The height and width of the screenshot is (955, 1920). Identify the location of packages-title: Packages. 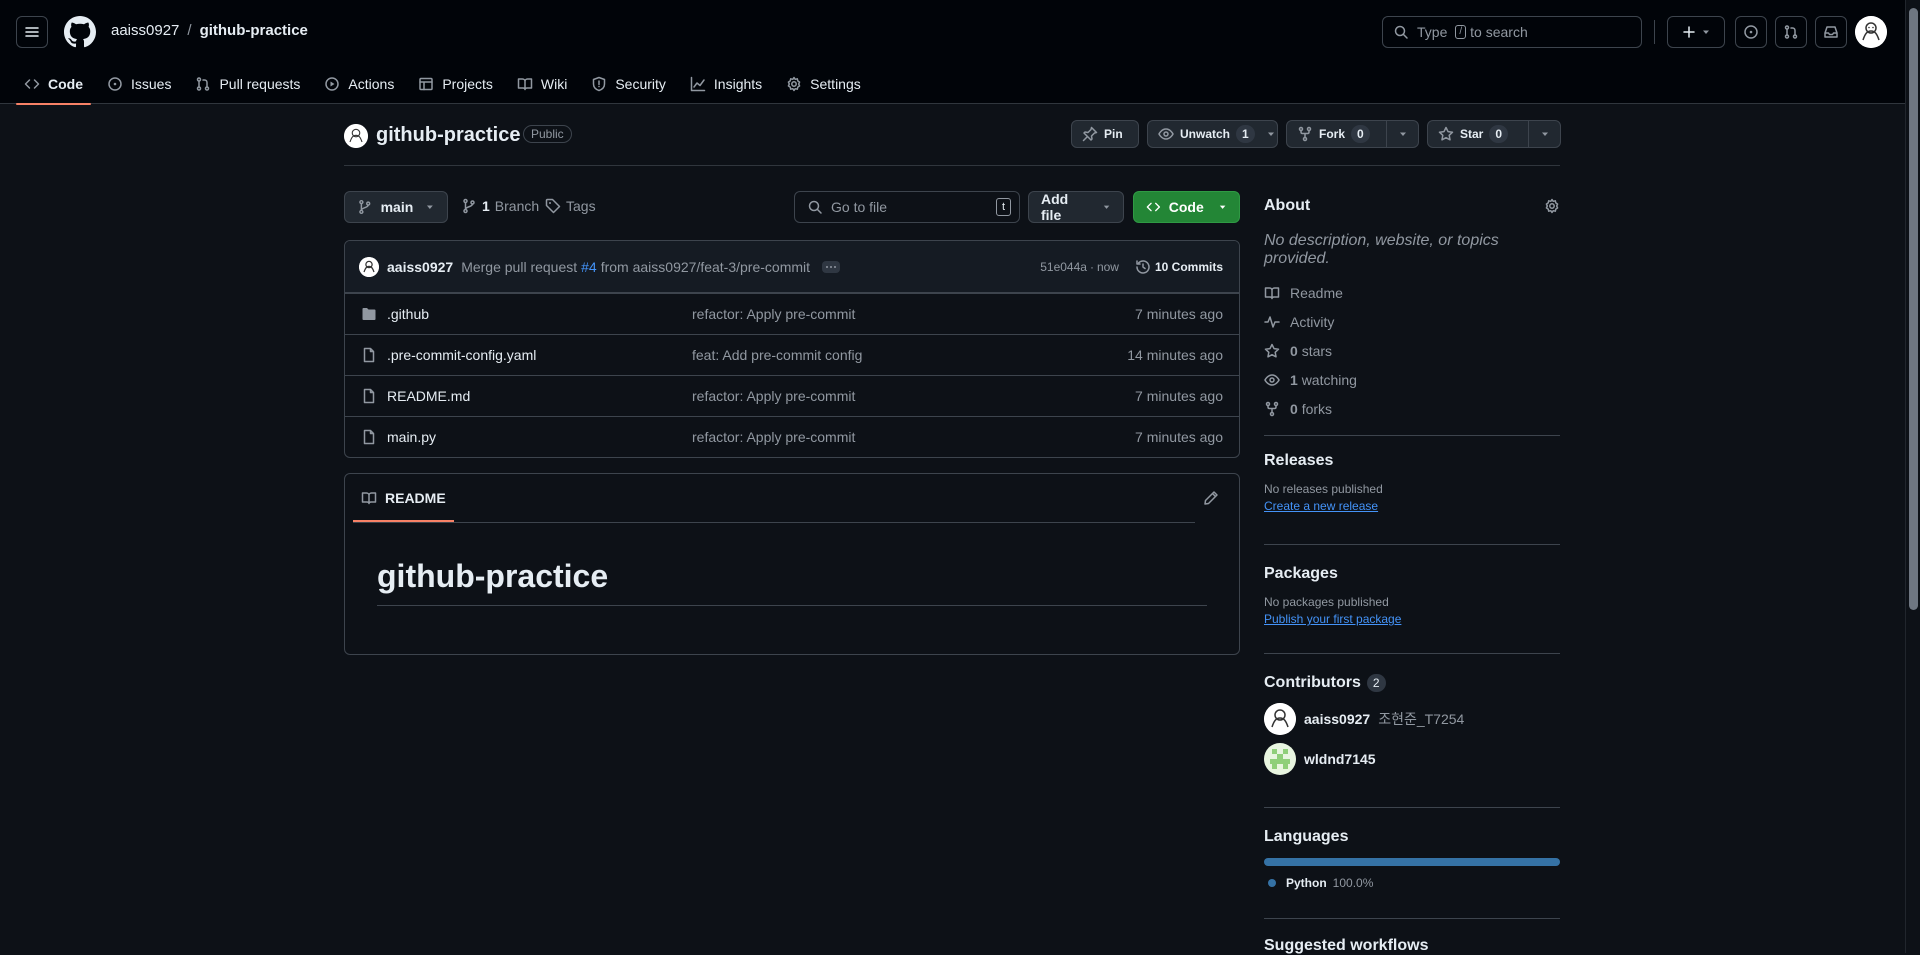
(1412, 574).